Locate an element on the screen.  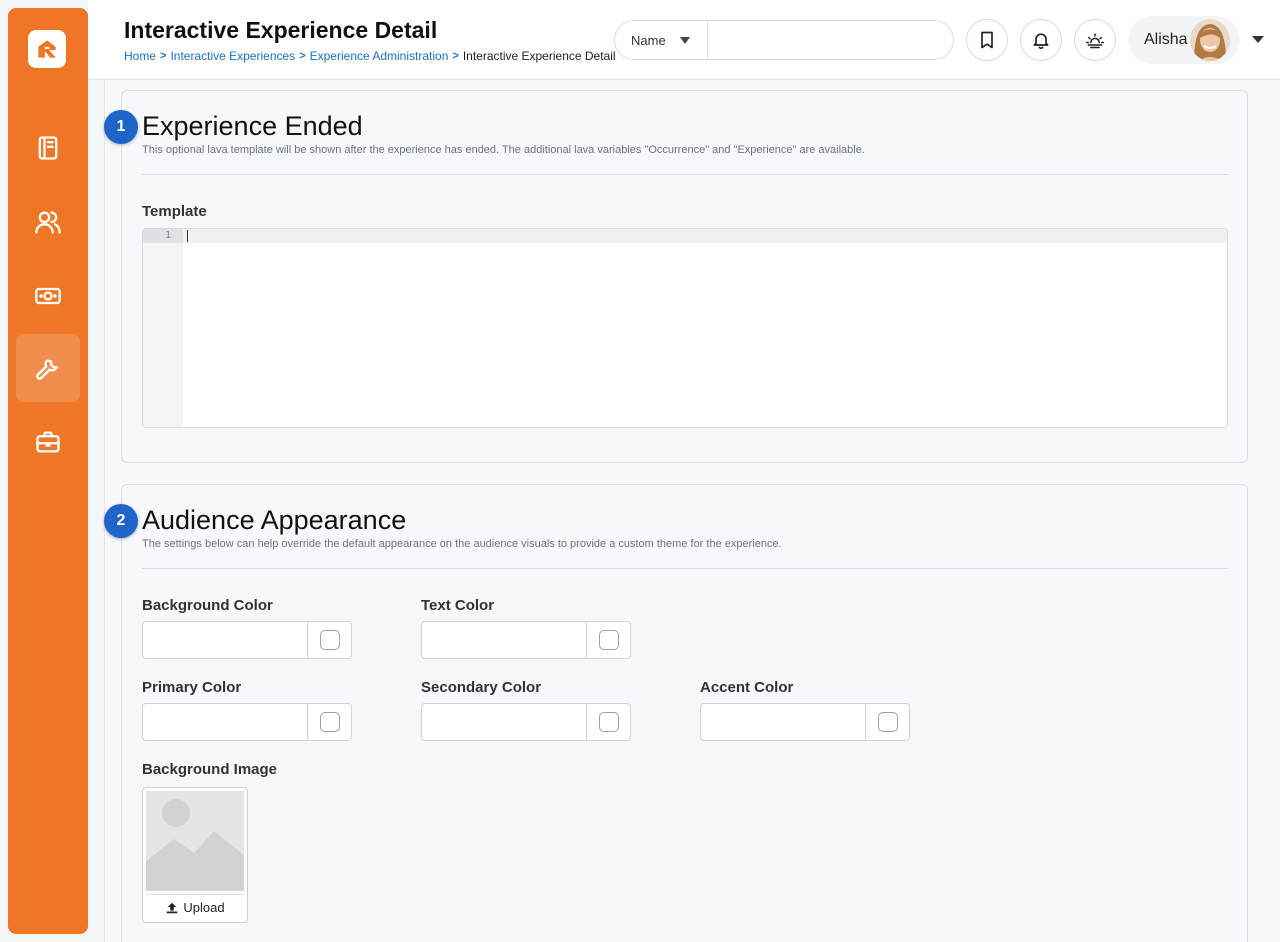
sidebar-item-finance is located at coordinates (48, 296).